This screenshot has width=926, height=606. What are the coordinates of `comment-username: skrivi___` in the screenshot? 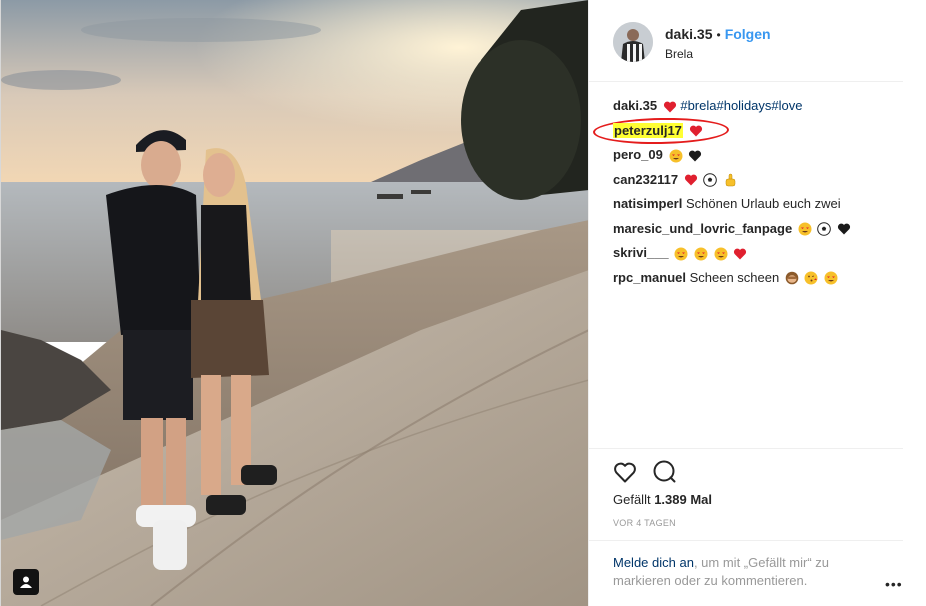 It's located at (641, 252).